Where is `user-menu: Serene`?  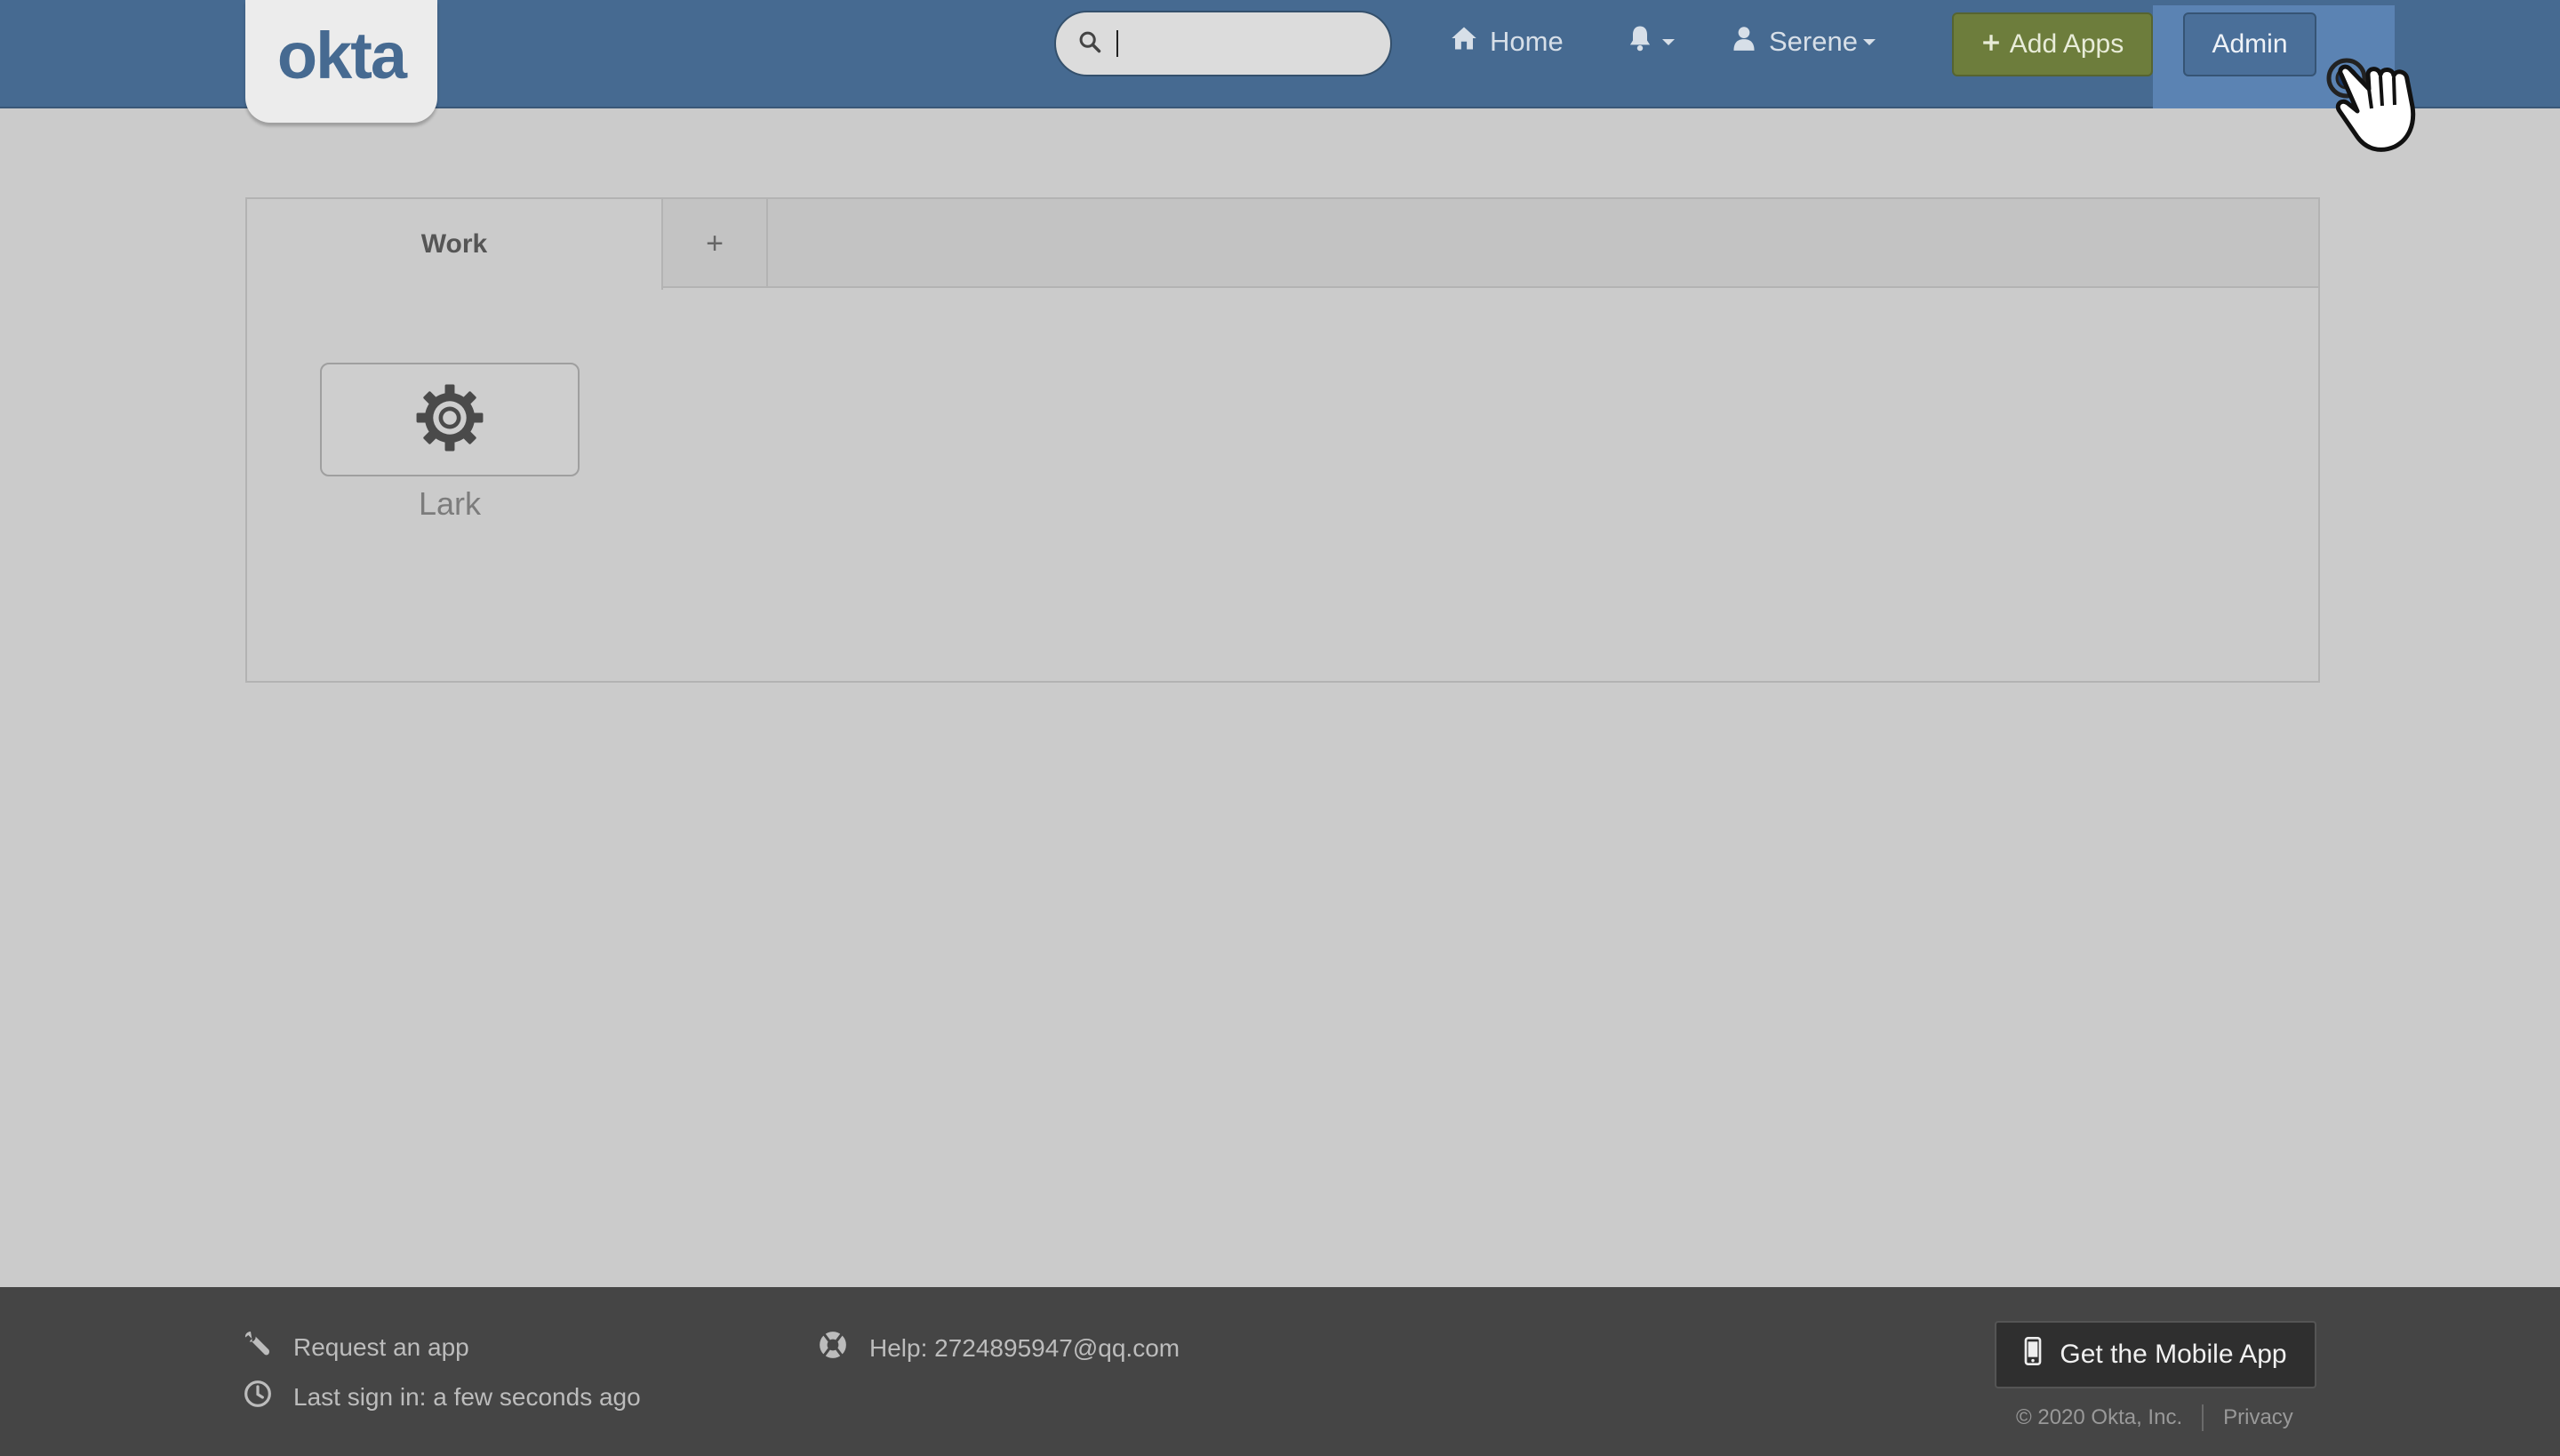
user-menu: Serene is located at coordinates (1804, 41).